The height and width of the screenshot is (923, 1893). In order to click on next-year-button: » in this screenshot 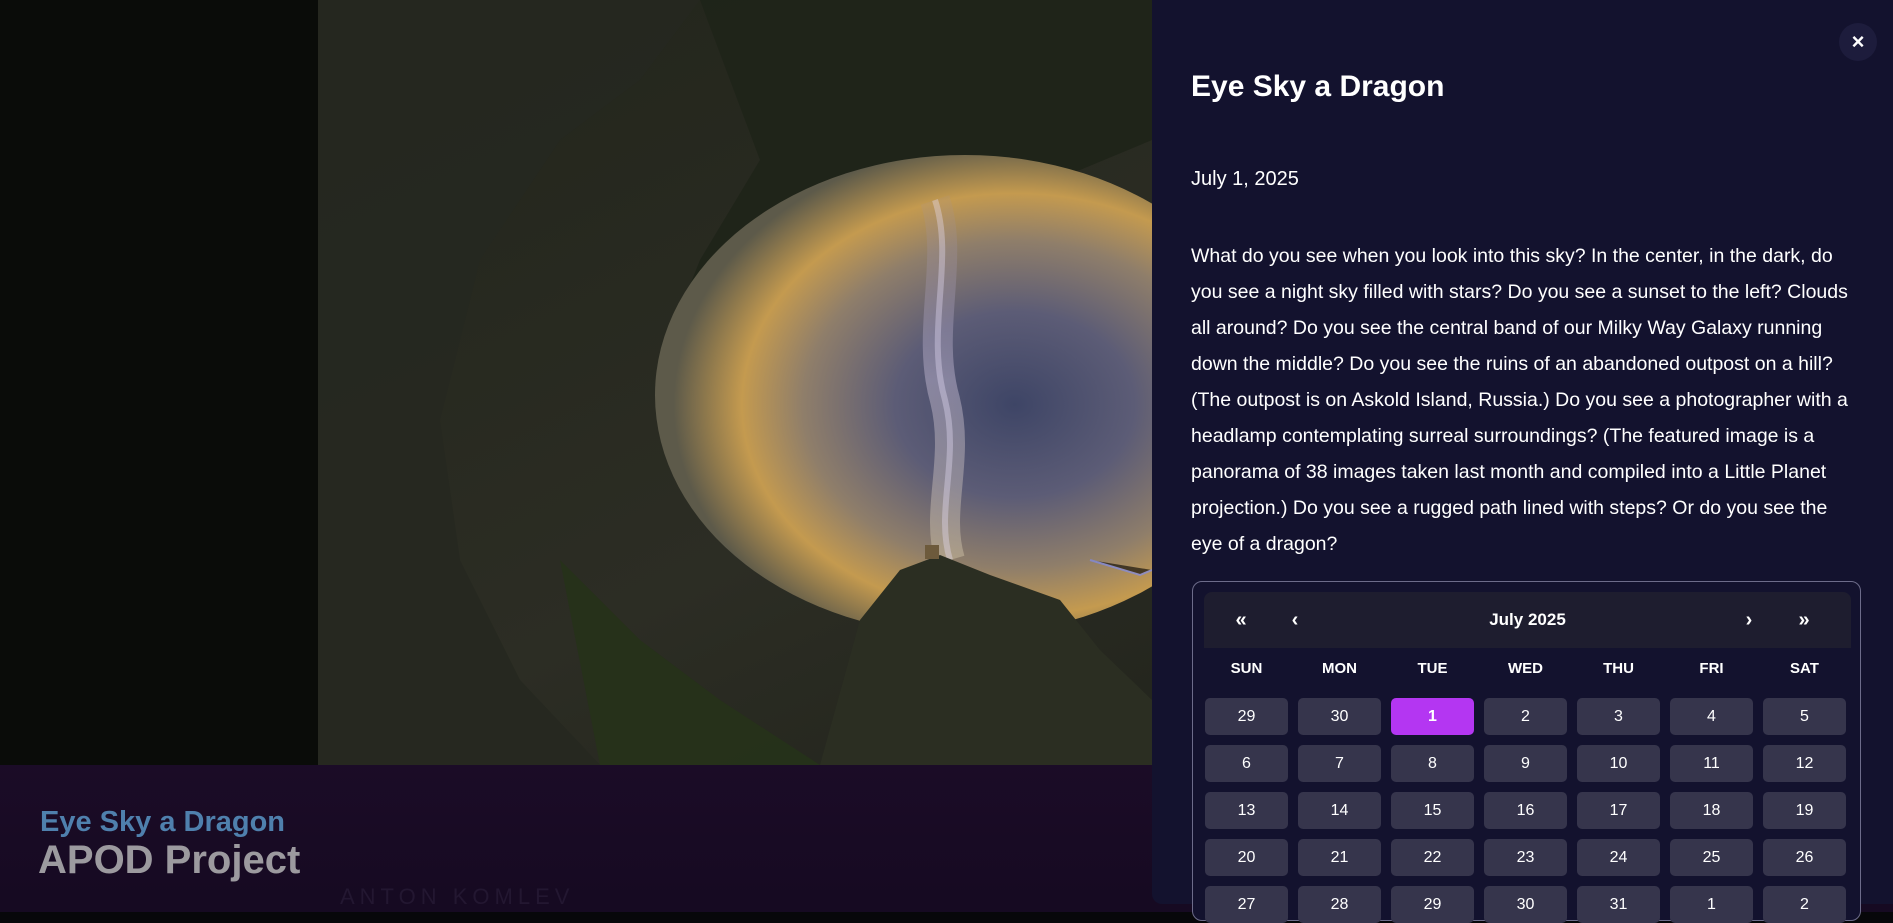, I will do `click(1804, 620)`.